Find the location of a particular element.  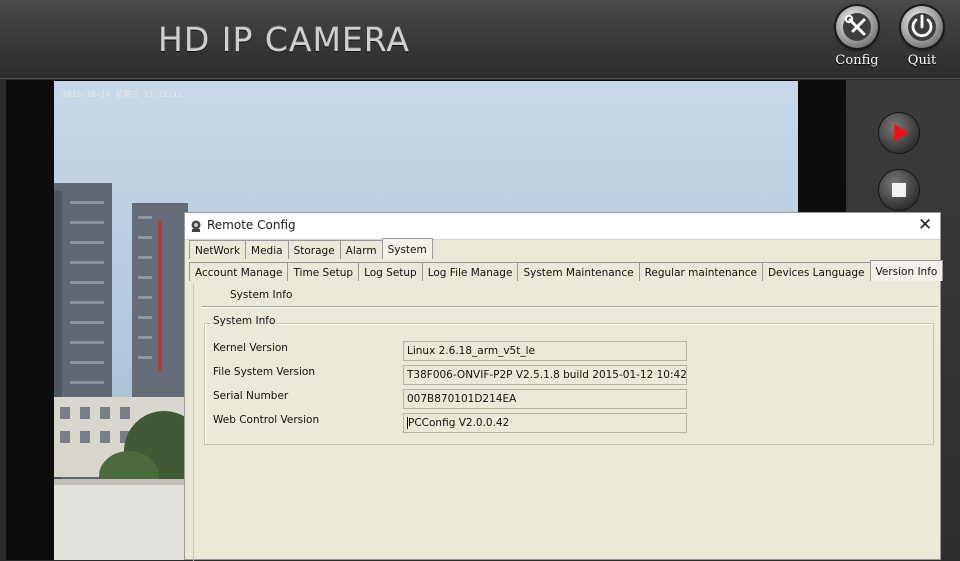

web-control-version-value: PCConfig V2.0.0.42 is located at coordinates (459, 423).